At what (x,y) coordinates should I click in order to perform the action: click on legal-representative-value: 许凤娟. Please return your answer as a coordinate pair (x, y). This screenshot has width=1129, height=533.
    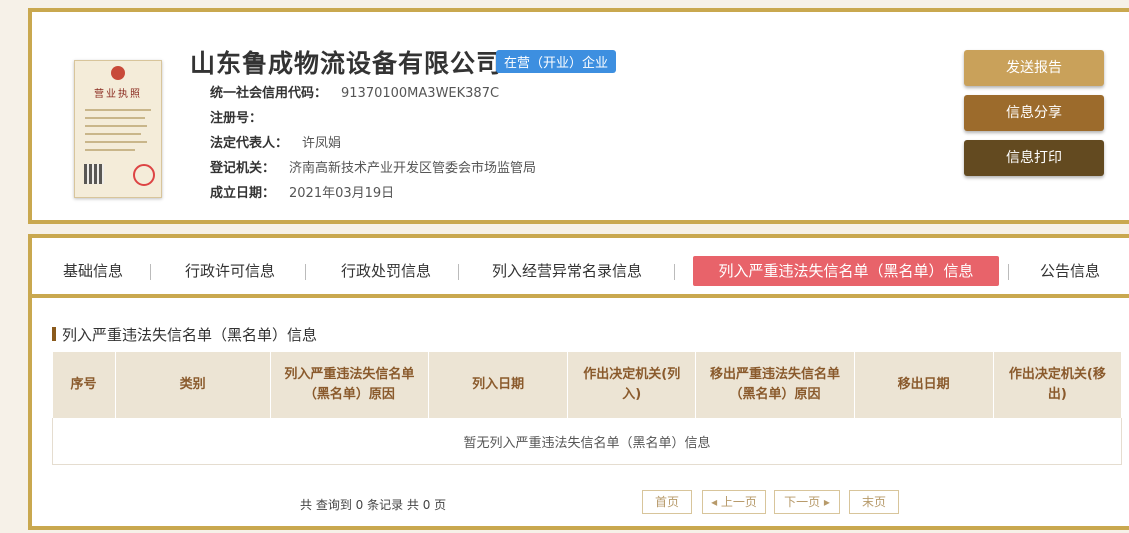
    Looking at the image, I should click on (322, 143).